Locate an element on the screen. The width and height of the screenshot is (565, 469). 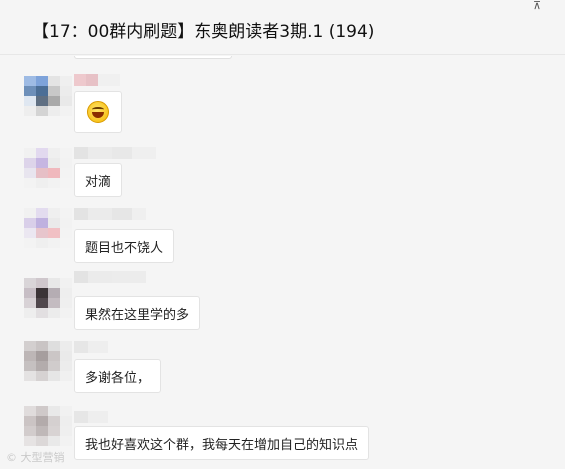
message-bubble: 多谢各位， is located at coordinates (118, 376).